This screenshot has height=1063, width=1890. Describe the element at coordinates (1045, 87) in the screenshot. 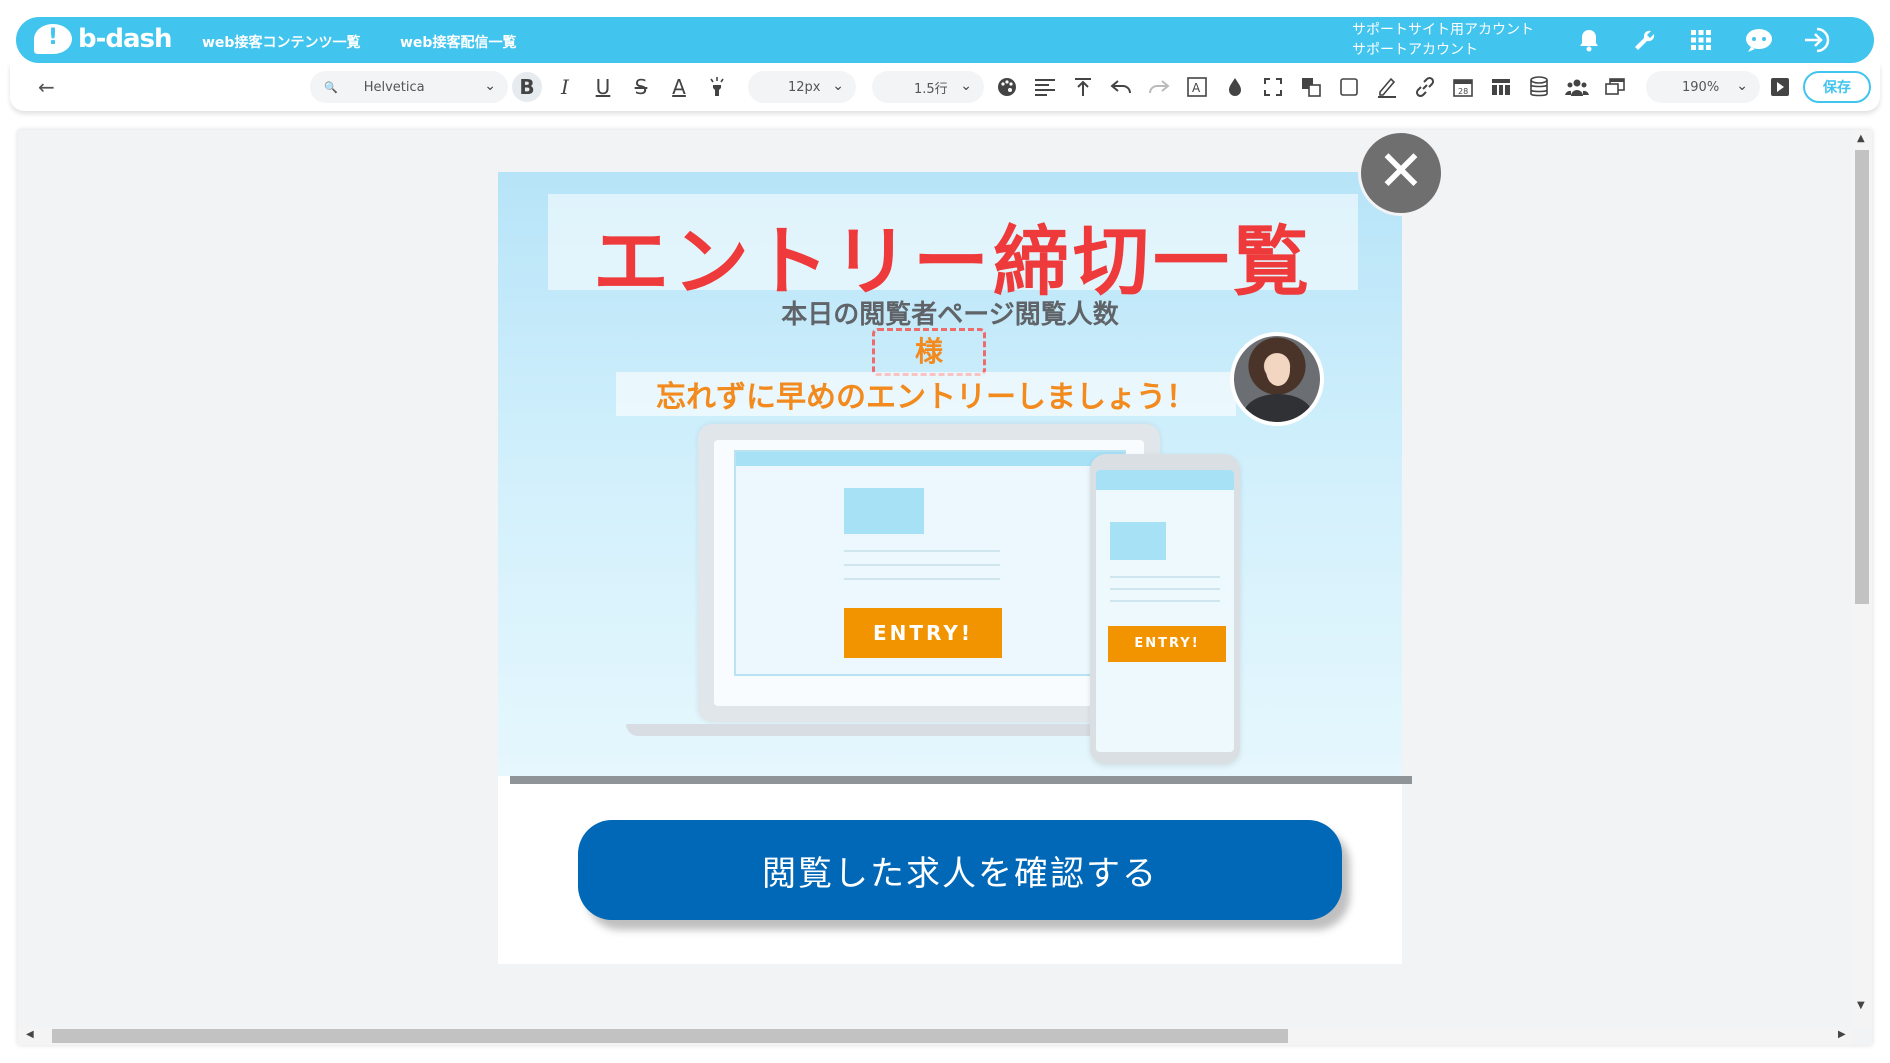

I see `align-left-icon` at that location.